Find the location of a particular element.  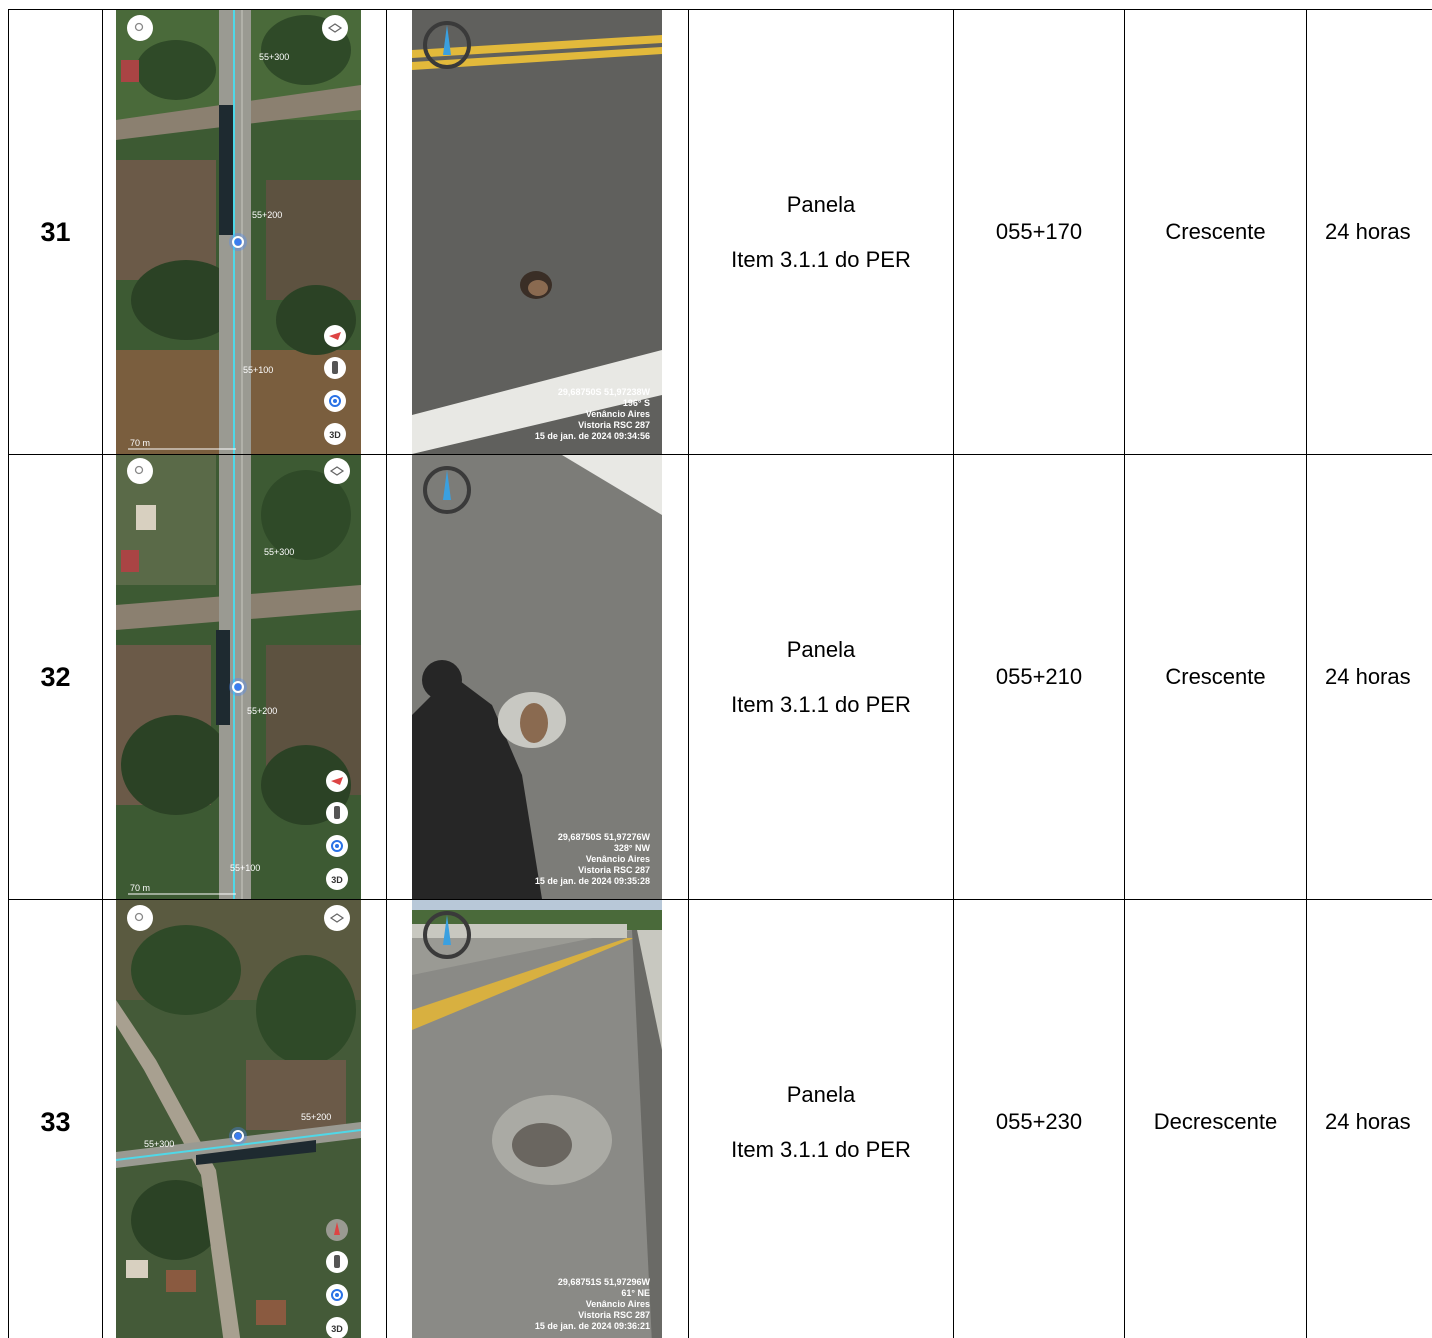

photo-timestamp: 15 de jan. de 2024 09:36:21 is located at coordinates (592, 1326).